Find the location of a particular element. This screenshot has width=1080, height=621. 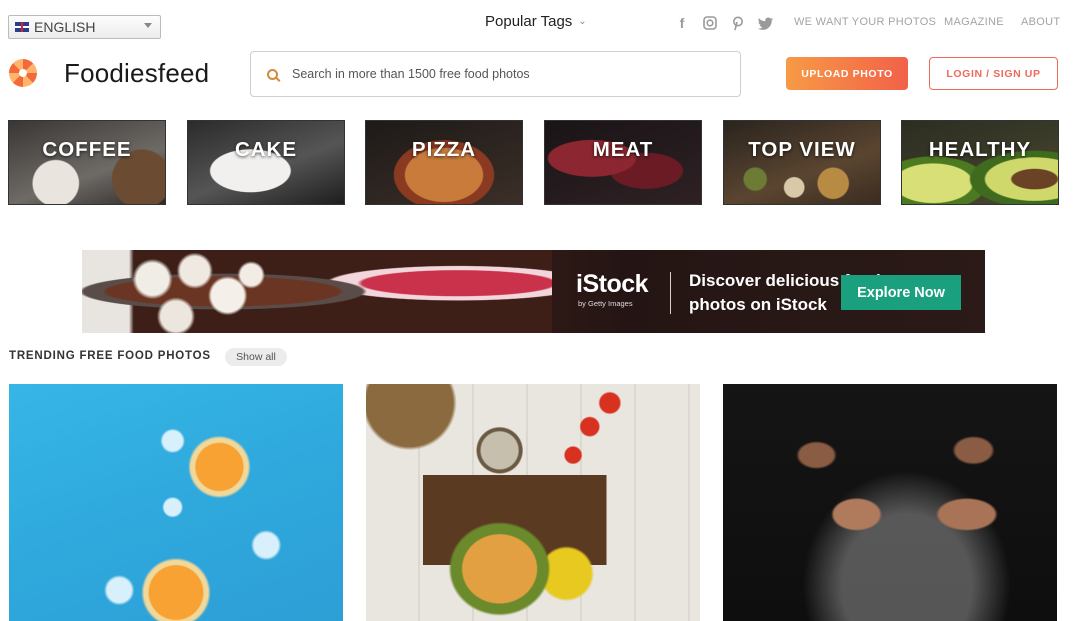

search-icon is located at coordinates (272, 74).